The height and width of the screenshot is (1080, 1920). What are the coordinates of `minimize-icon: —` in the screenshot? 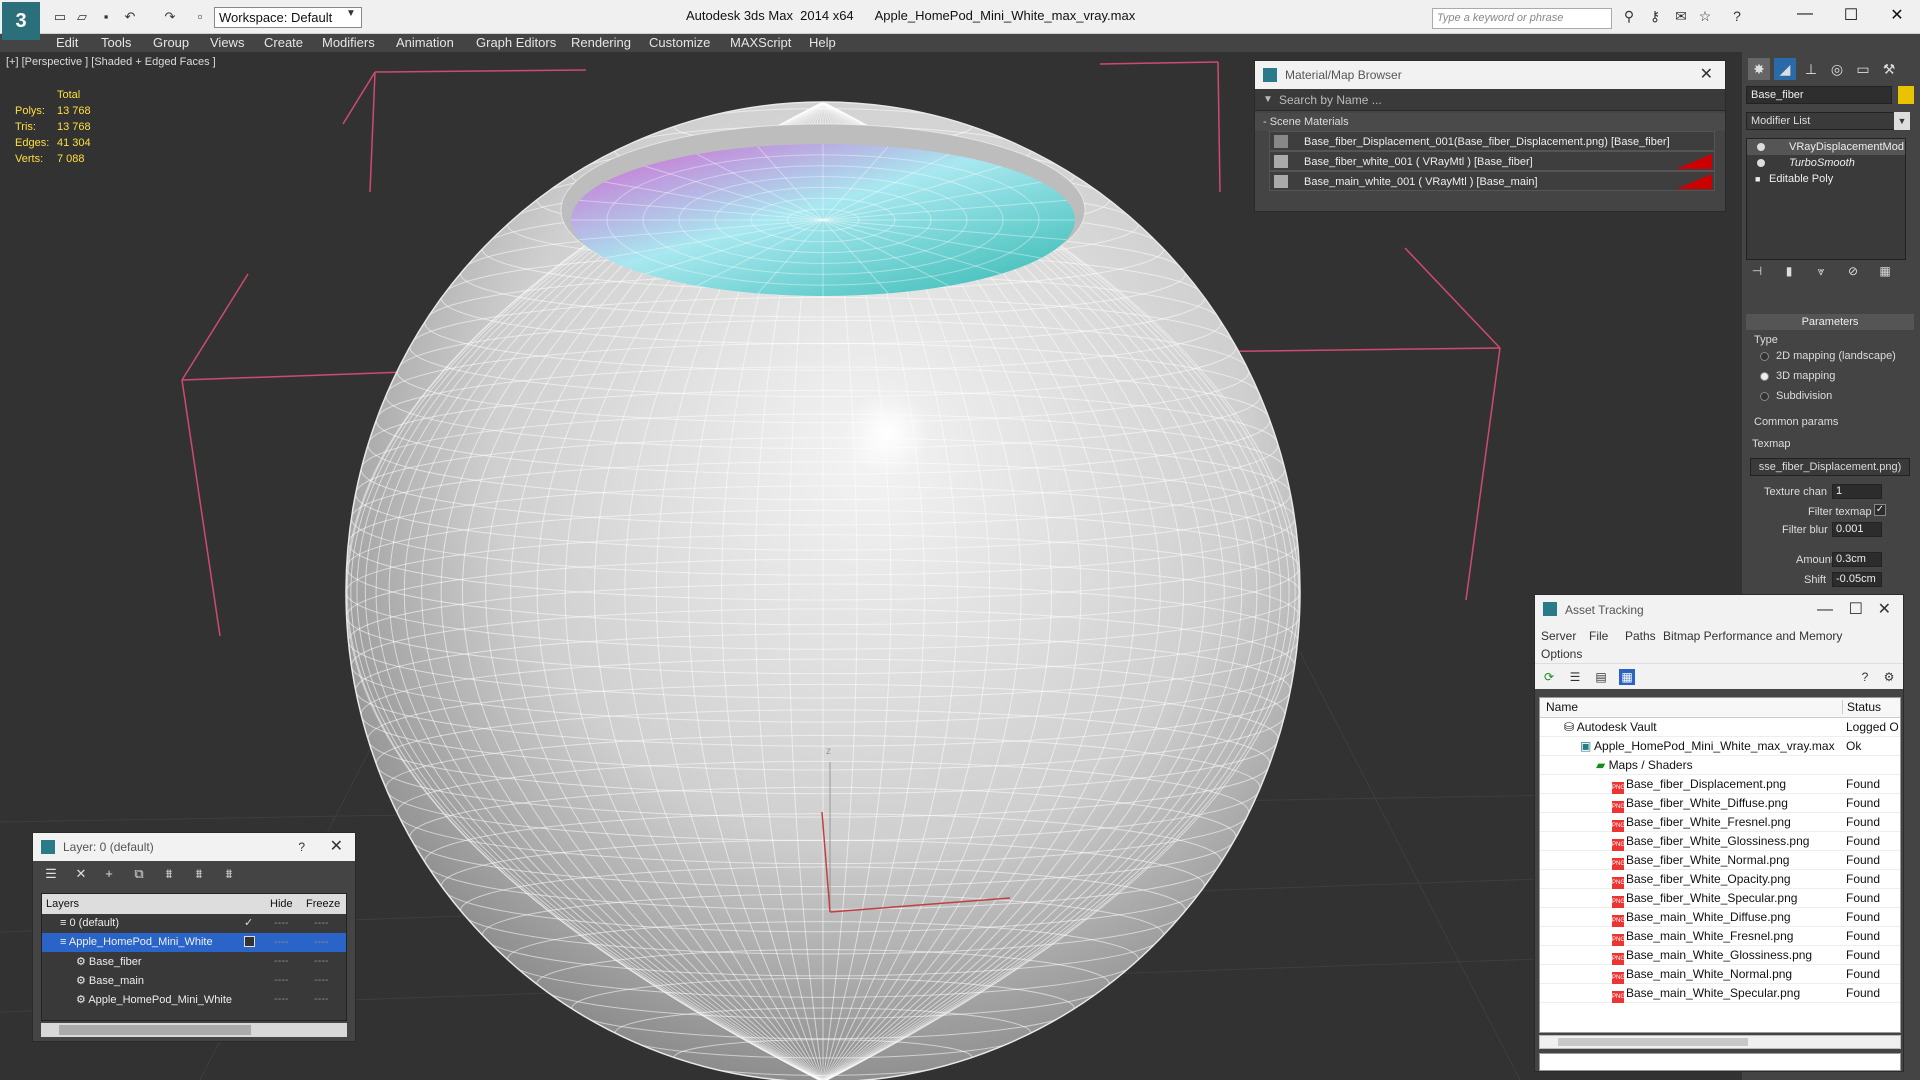 It's located at (1805, 14).